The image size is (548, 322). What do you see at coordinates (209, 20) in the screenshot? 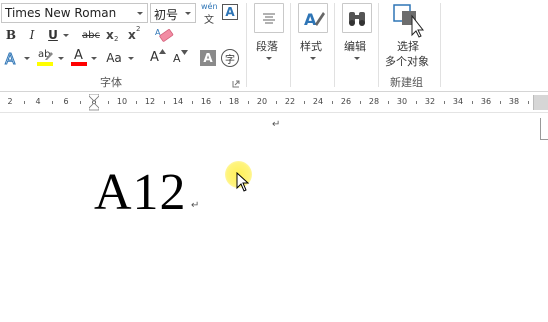
I see `phonetic-guide-bottom: 文` at bounding box center [209, 20].